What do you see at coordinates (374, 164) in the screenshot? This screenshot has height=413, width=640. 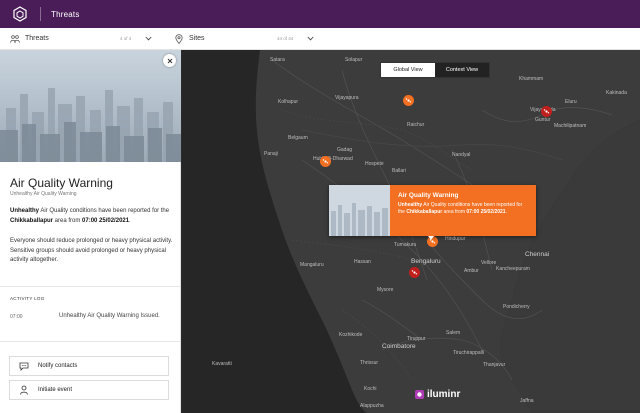 I see `place-label: Hospete` at bounding box center [374, 164].